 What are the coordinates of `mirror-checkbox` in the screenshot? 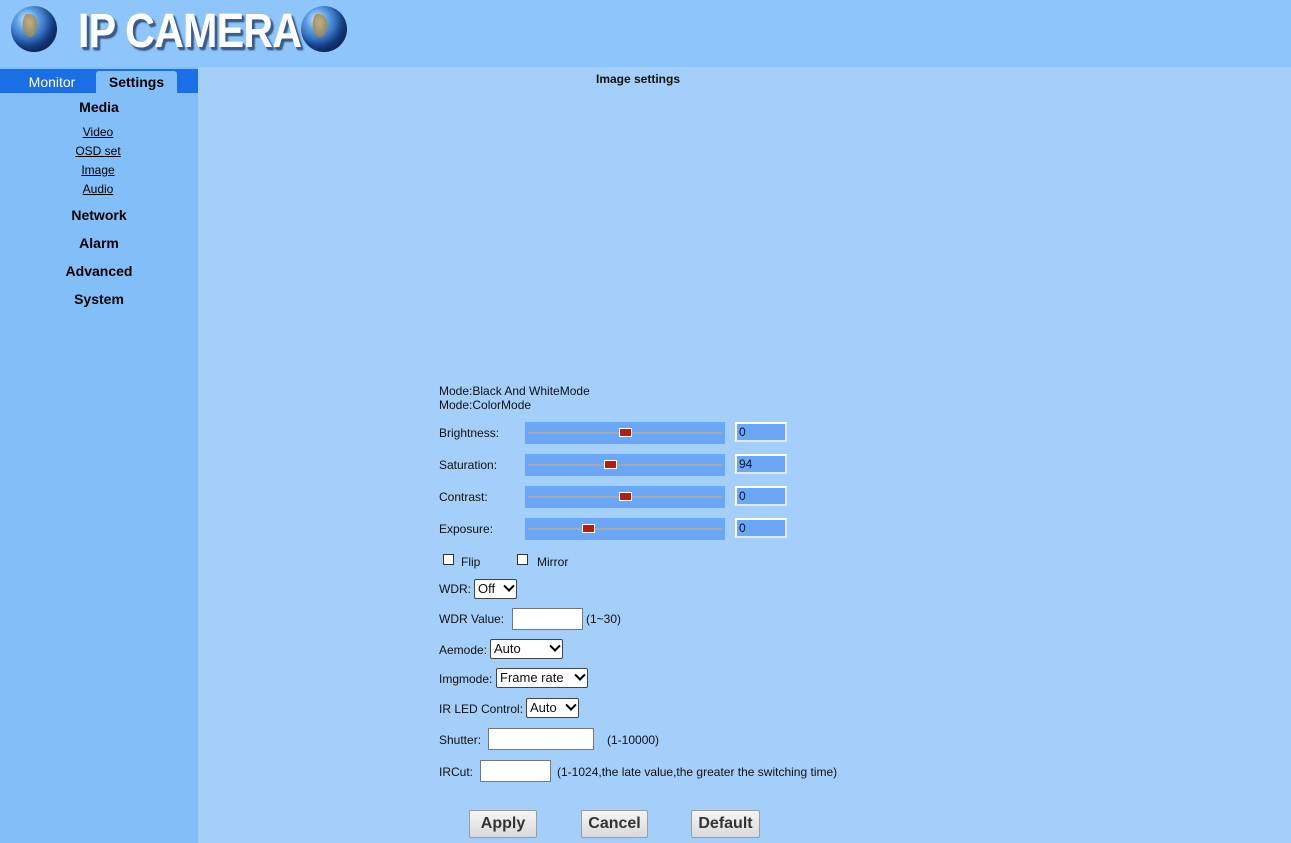 It's located at (522, 559).